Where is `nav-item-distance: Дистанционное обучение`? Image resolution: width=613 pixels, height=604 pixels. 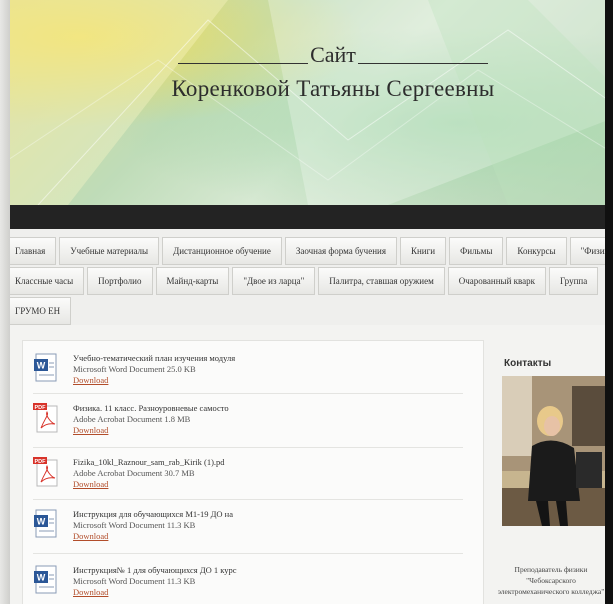 nav-item-distance: Дистанционное обучение is located at coordinates (222, 251).